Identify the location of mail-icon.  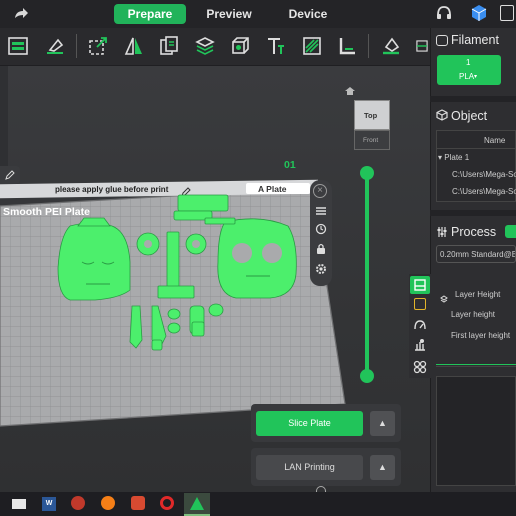
(19, 504).